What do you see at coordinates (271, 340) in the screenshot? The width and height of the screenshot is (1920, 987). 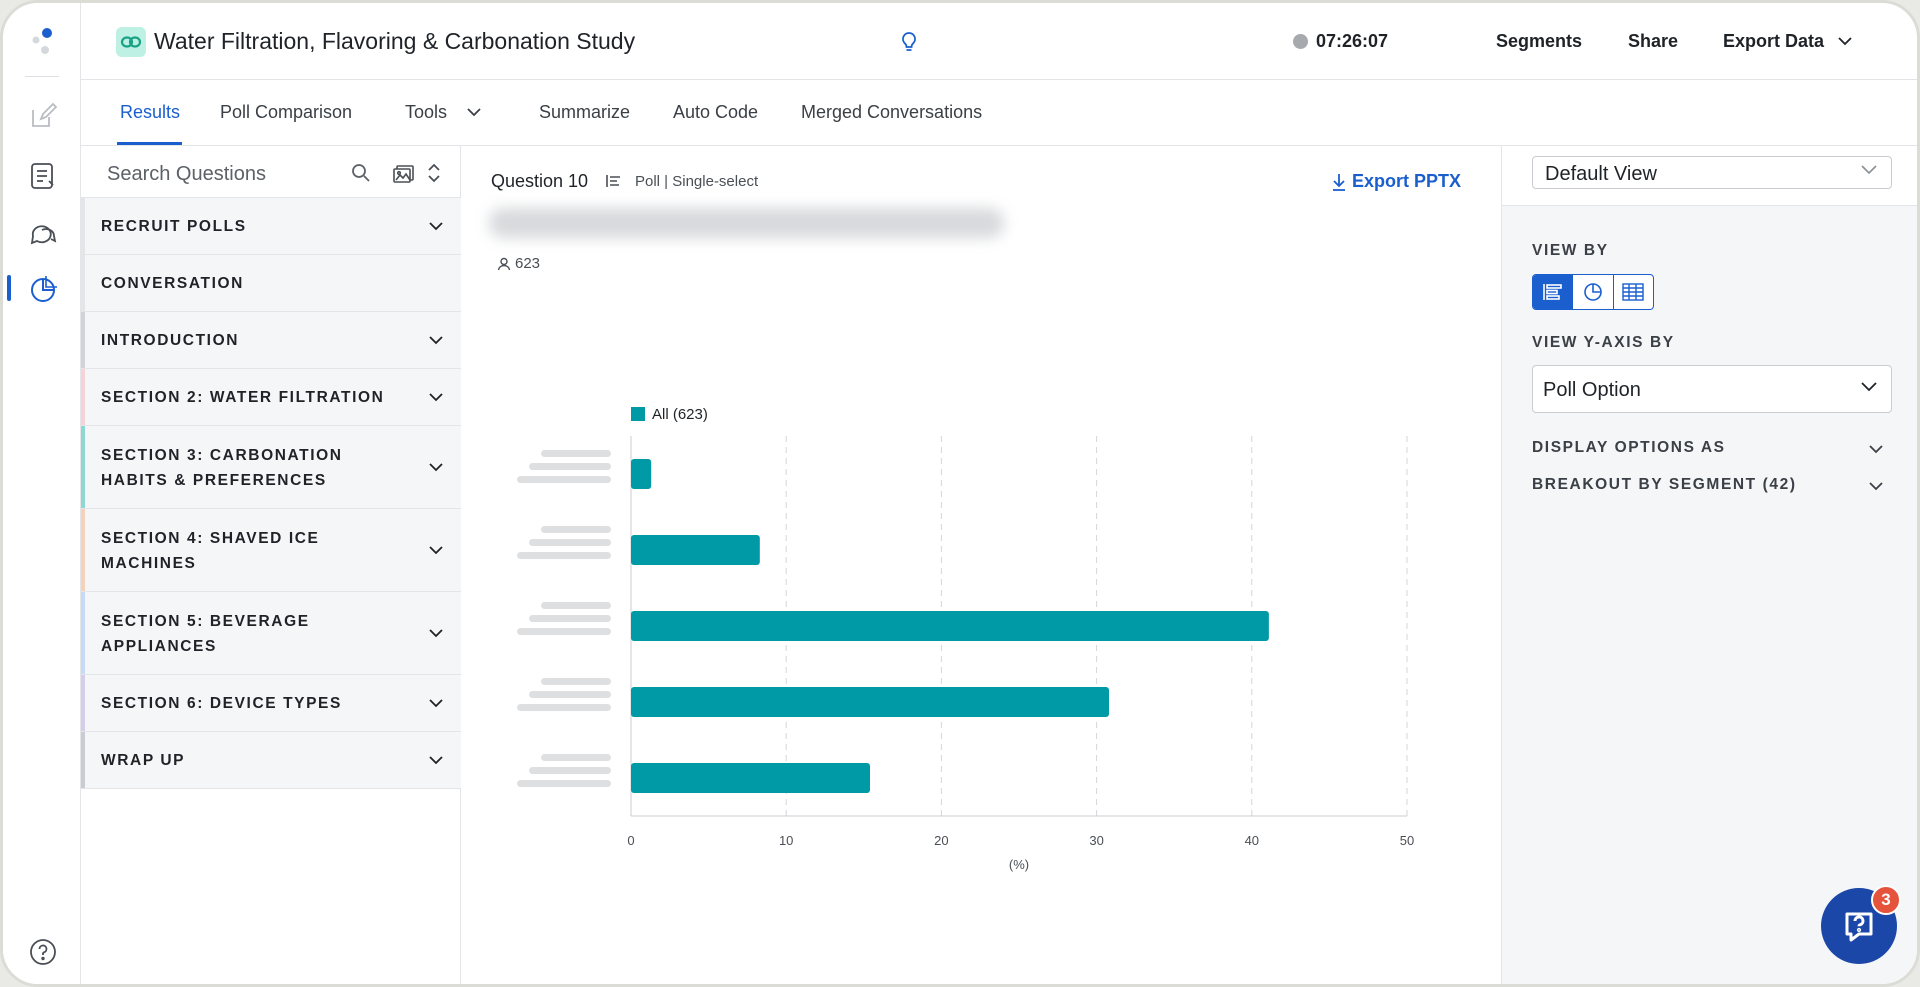 I see `question-section-item: INTRODUCTION` at bounding box center [271, 340].